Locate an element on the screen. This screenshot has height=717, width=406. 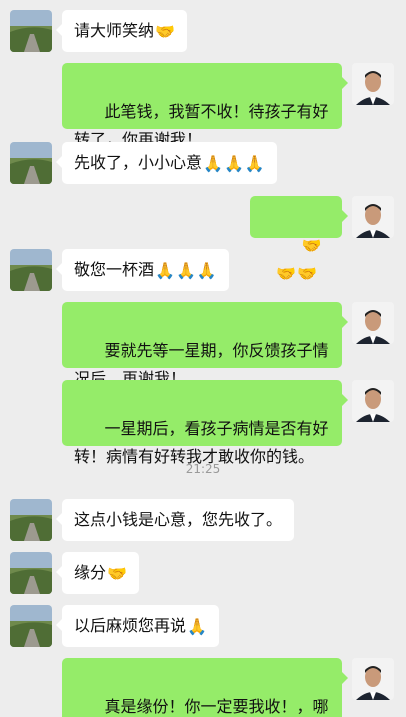
sent-message-bubble: 🤝🤝🤝 is located at coordinates (299, 239).